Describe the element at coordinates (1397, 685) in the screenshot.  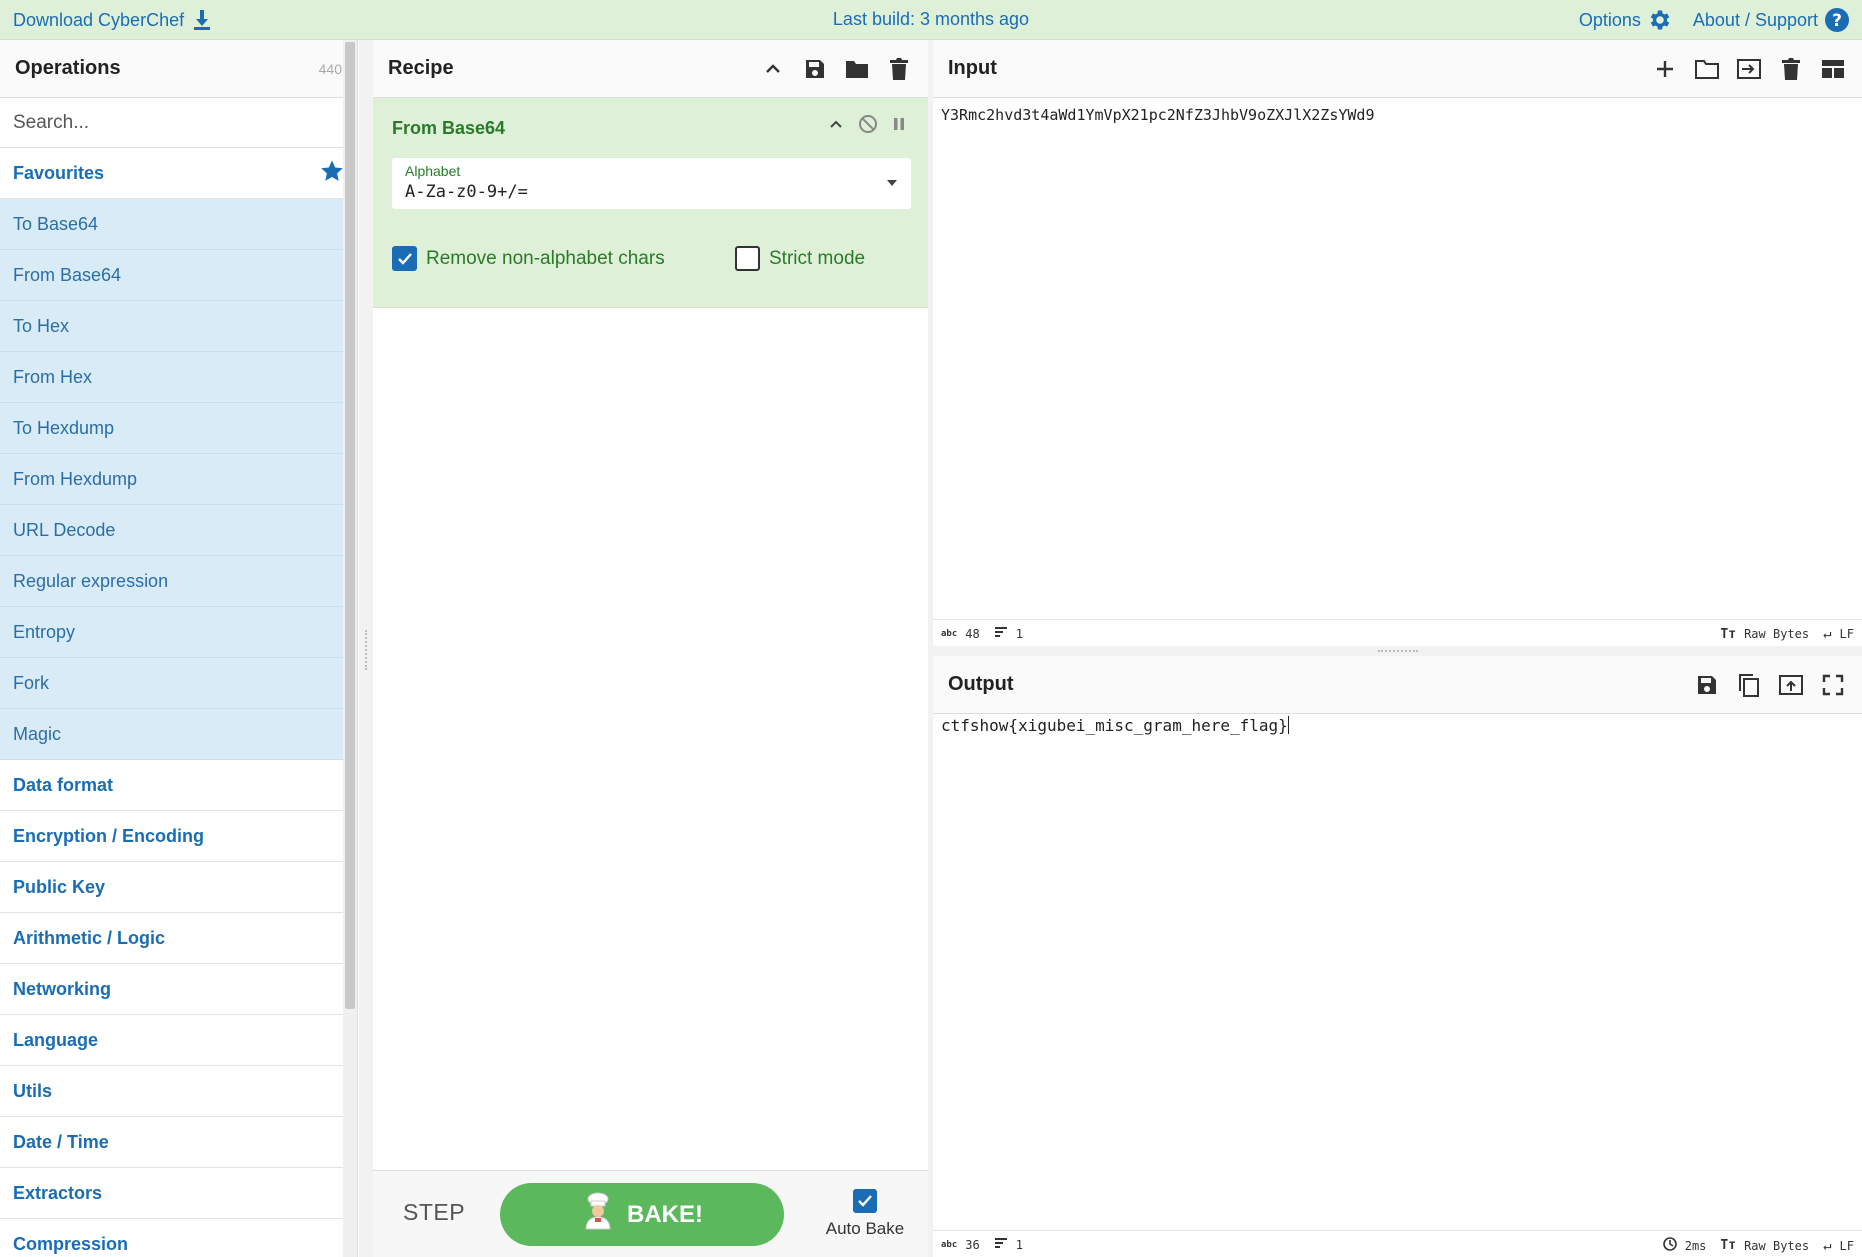
I see `output-header: Output` at that location.